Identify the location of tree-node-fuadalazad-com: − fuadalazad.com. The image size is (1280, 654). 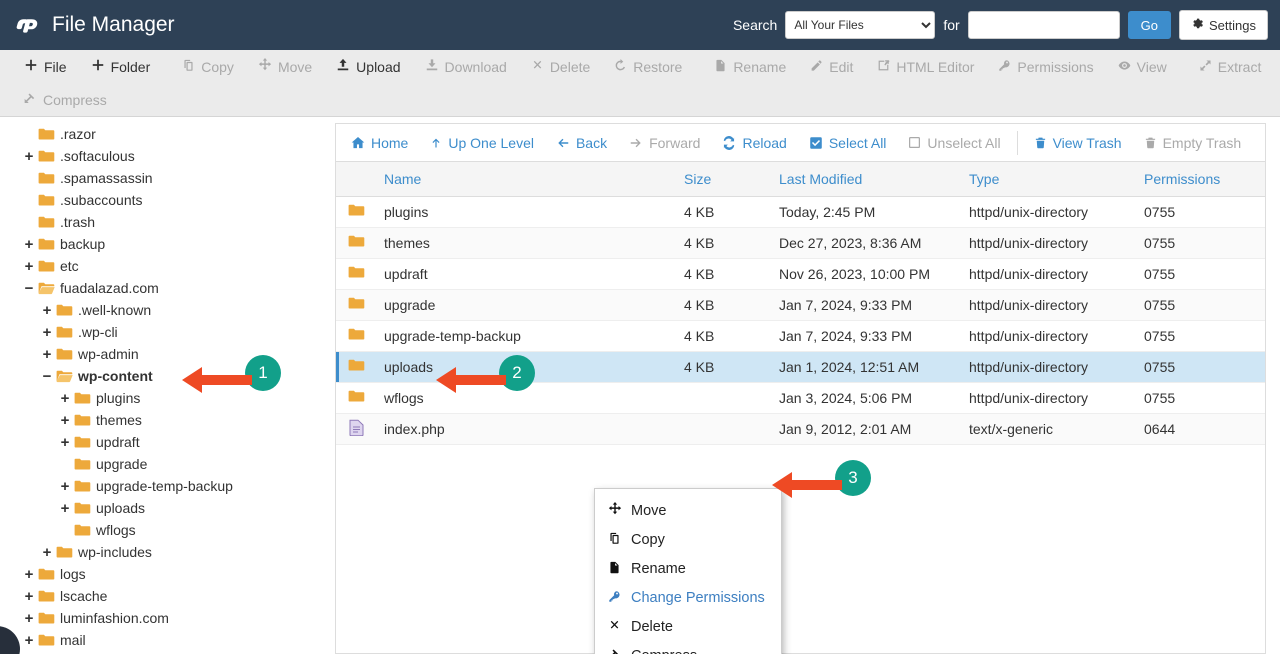
(167, 288).